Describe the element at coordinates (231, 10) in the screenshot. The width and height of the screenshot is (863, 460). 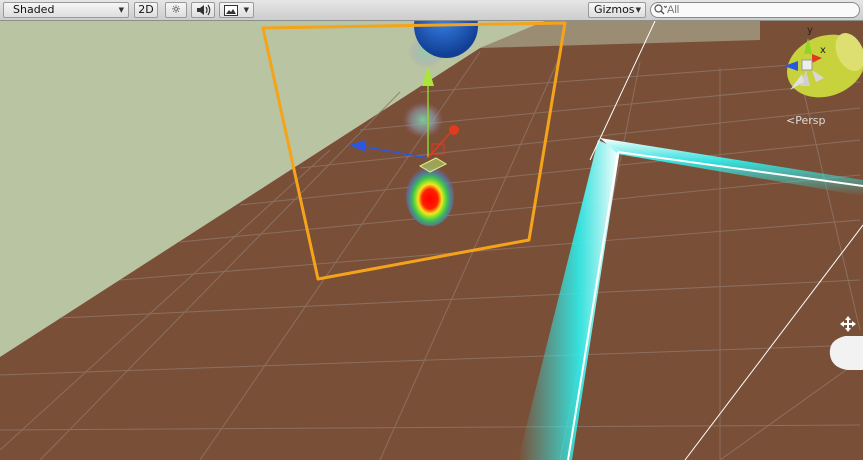
I see `effects-image-icon` at that location.